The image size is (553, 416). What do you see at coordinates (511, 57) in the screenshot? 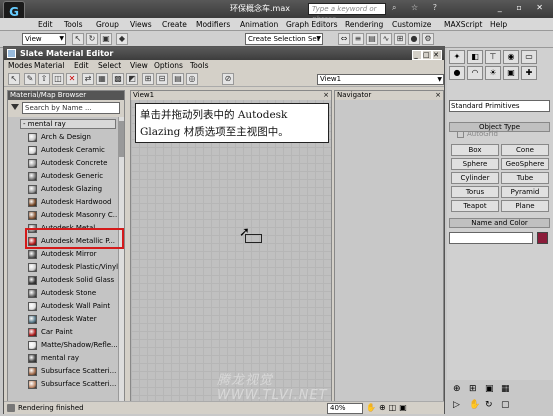
I see `motion-tab-icon: ◉` at bounding box center [511, 57].